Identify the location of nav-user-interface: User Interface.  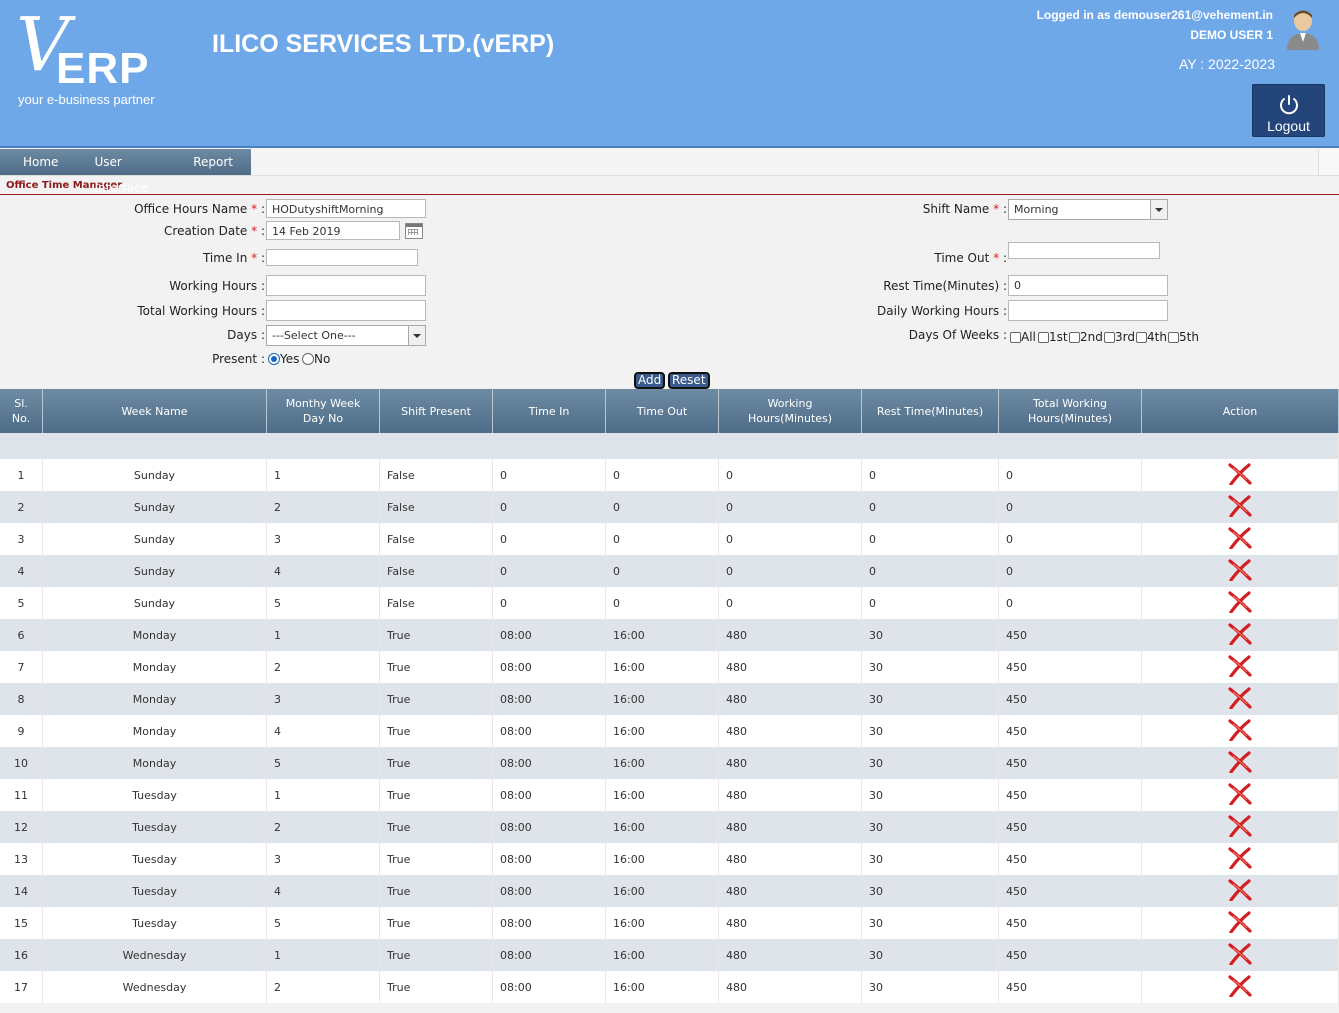
(125, 172).